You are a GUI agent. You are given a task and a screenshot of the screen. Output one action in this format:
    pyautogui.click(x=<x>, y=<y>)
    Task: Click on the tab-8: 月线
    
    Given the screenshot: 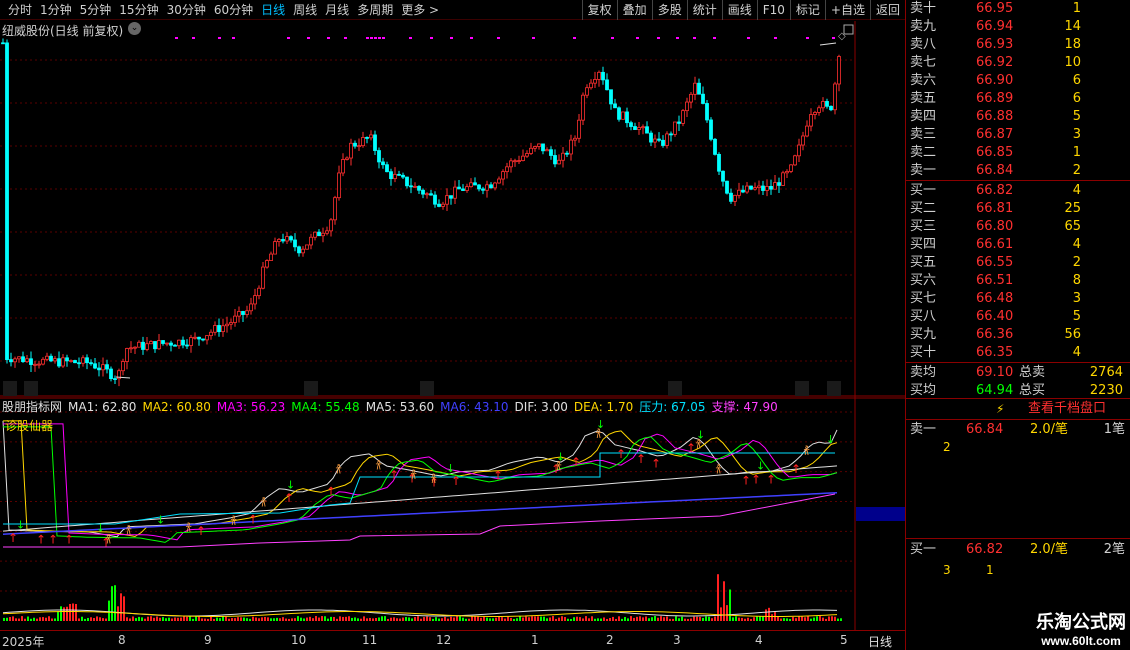 What is the action you would take?
    pyautogui.click(x=337, y=9)
    